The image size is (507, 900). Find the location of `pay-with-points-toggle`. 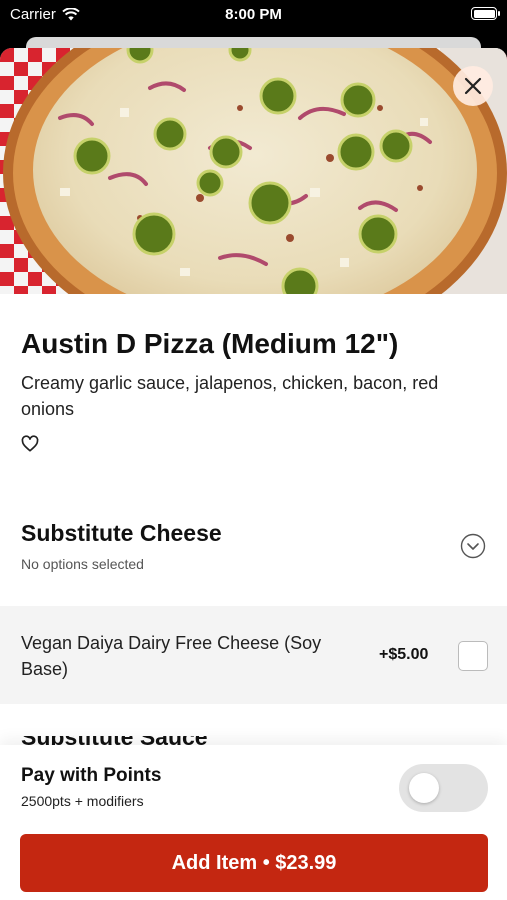

pay-with-points-toggle is located at coordinates (443, 788).